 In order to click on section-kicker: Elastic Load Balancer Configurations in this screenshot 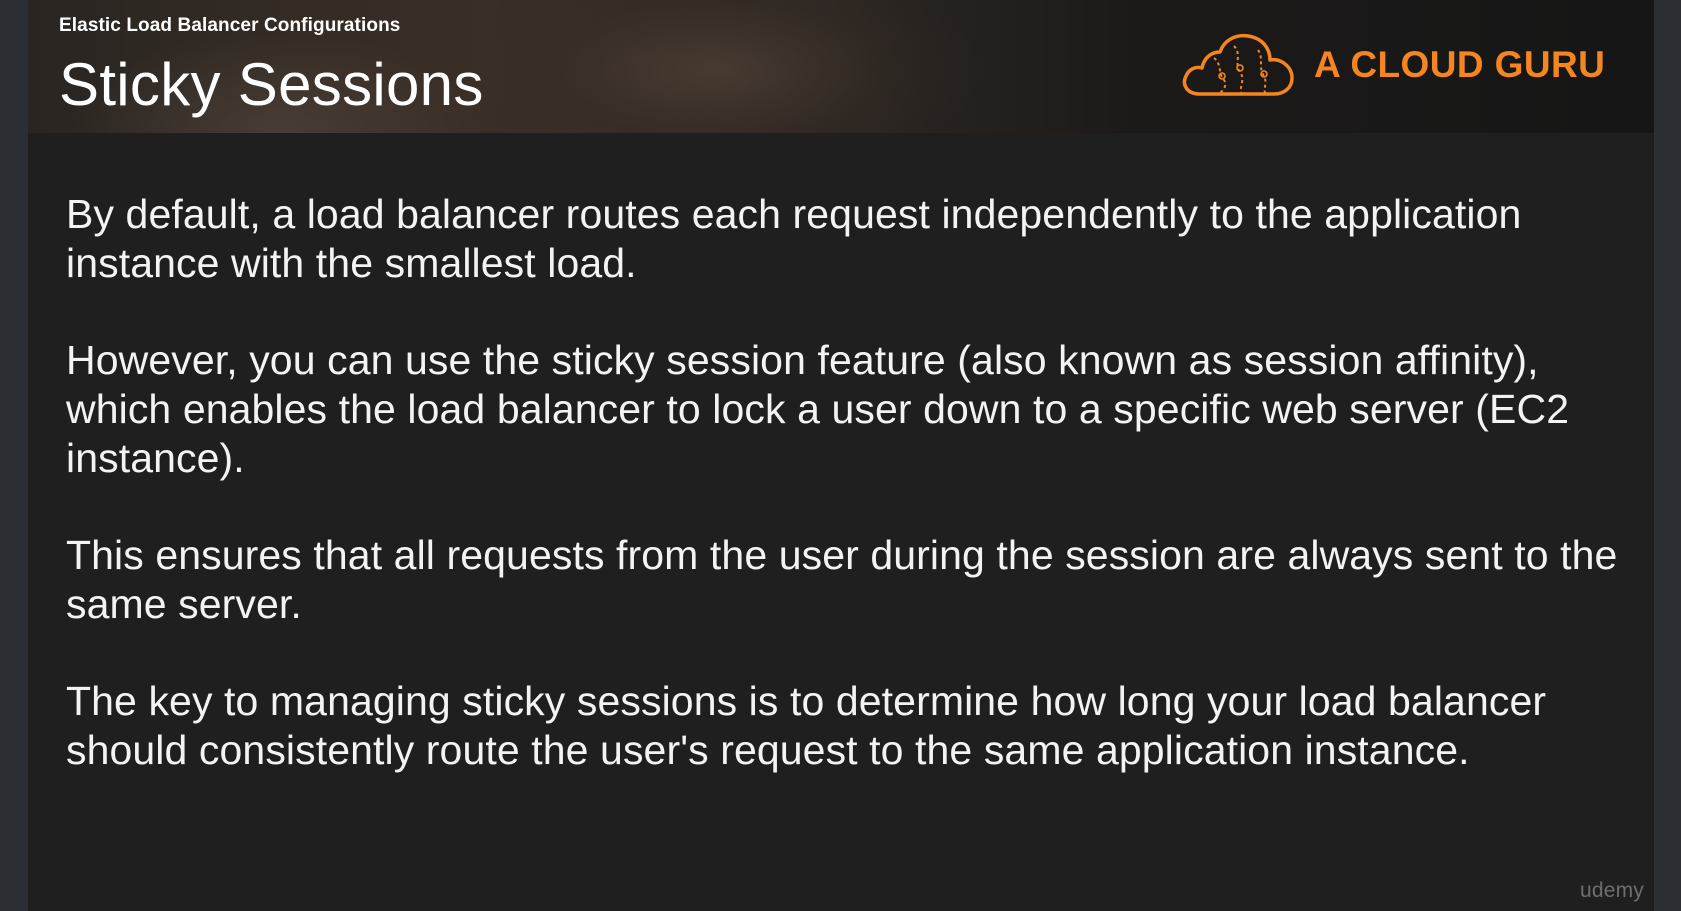, I will do `click(230, 25)`.